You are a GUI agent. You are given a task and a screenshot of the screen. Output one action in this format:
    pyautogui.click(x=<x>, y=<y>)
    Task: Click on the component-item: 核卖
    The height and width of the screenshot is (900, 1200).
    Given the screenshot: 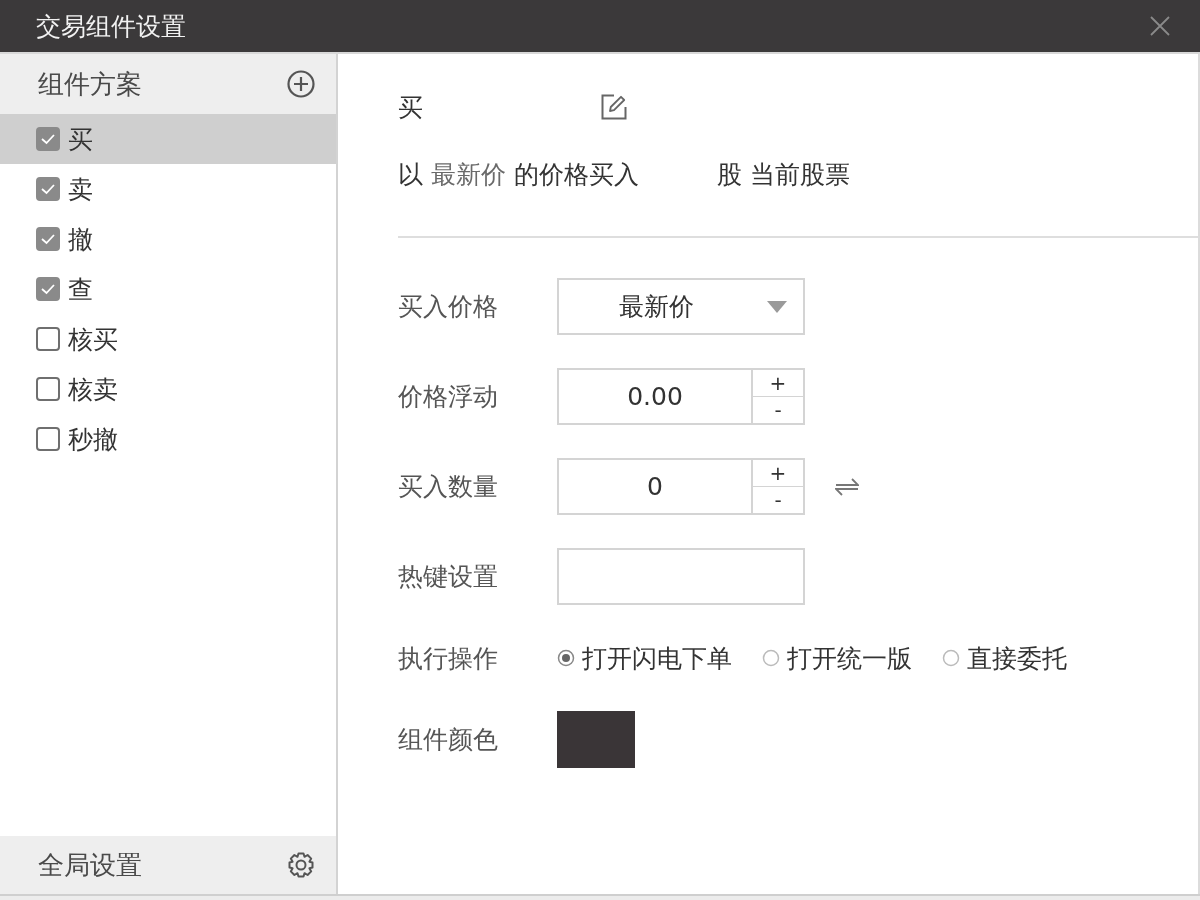 What is the action you would take?
    pyautogui.click(x=168, y=389)
    